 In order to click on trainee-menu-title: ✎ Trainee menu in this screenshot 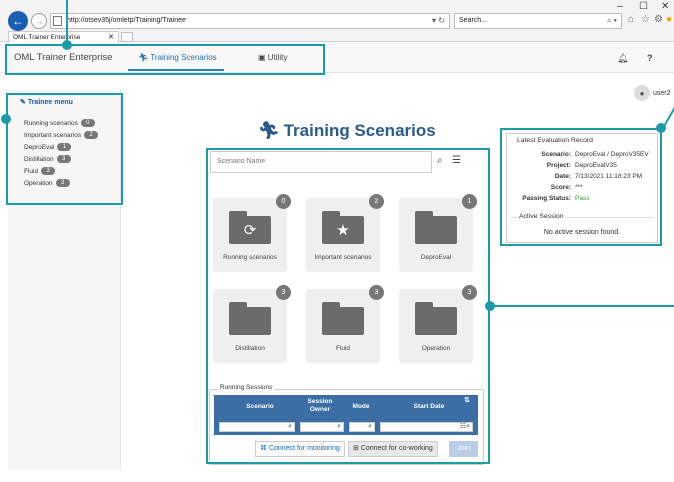, I will do `click(46, 102)`.